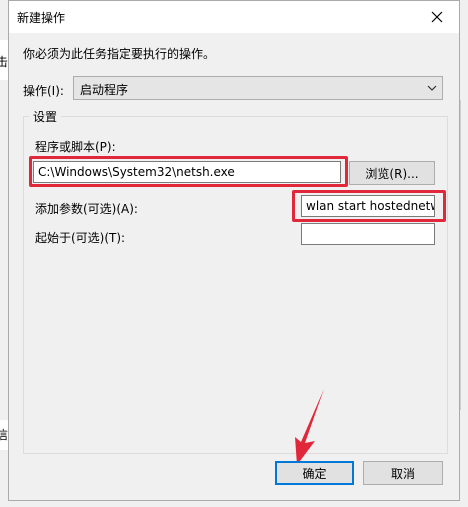 The height and width of the screenshot is (507, 468). I want to click on close-button, so click(437, 17).